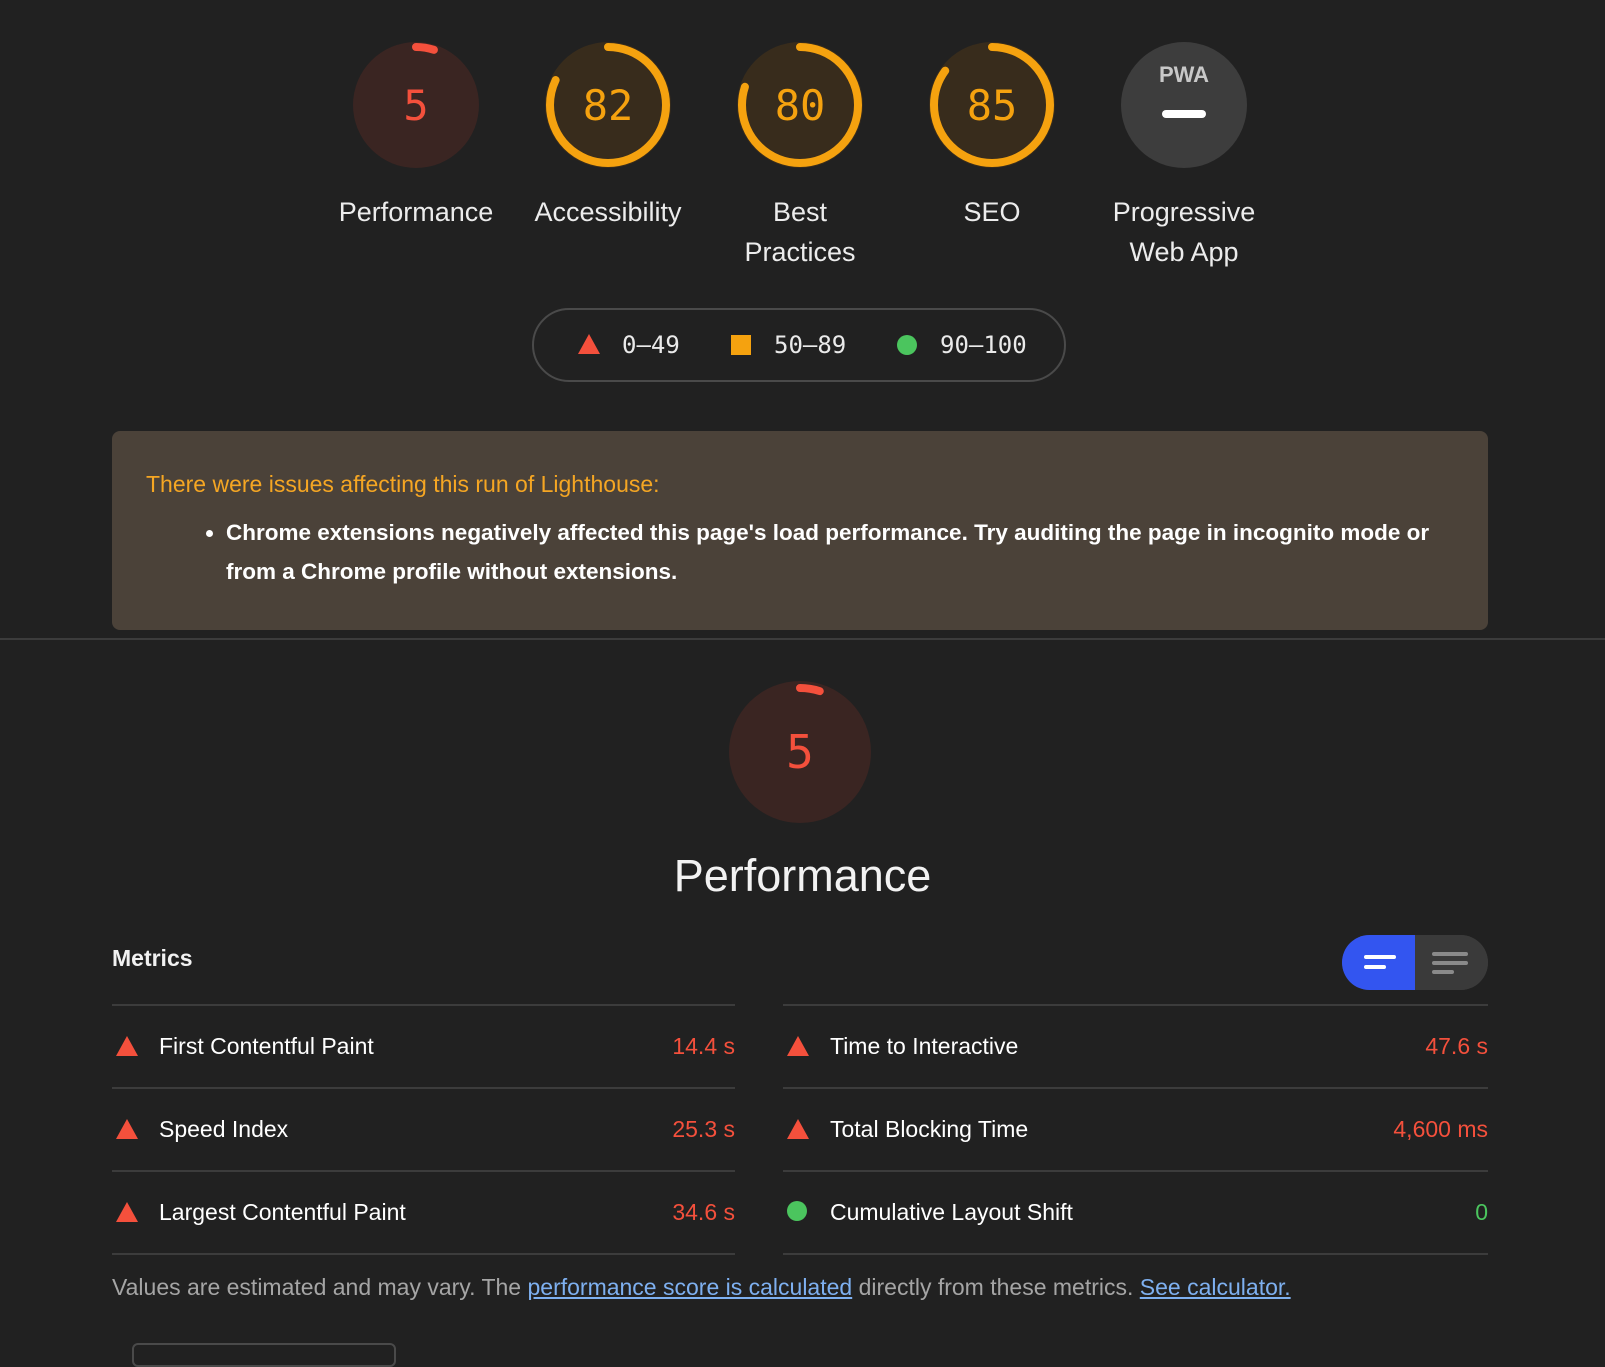  What do you see at coordinates (741, 345) in the screenshot?
I see `square-icon` at bounding box center [741, 345].